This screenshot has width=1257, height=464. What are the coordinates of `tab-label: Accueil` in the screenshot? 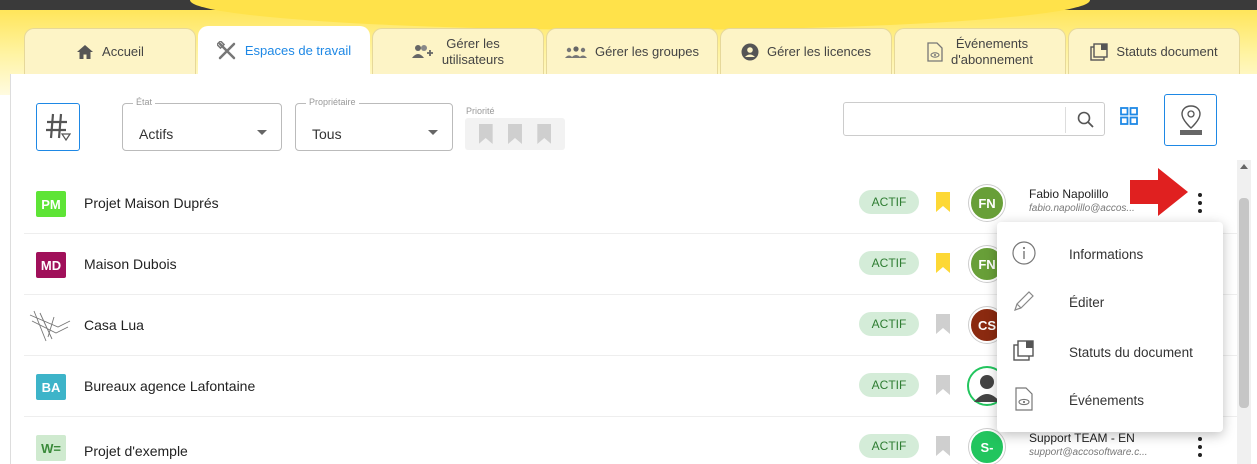 It's located at (123, 51).